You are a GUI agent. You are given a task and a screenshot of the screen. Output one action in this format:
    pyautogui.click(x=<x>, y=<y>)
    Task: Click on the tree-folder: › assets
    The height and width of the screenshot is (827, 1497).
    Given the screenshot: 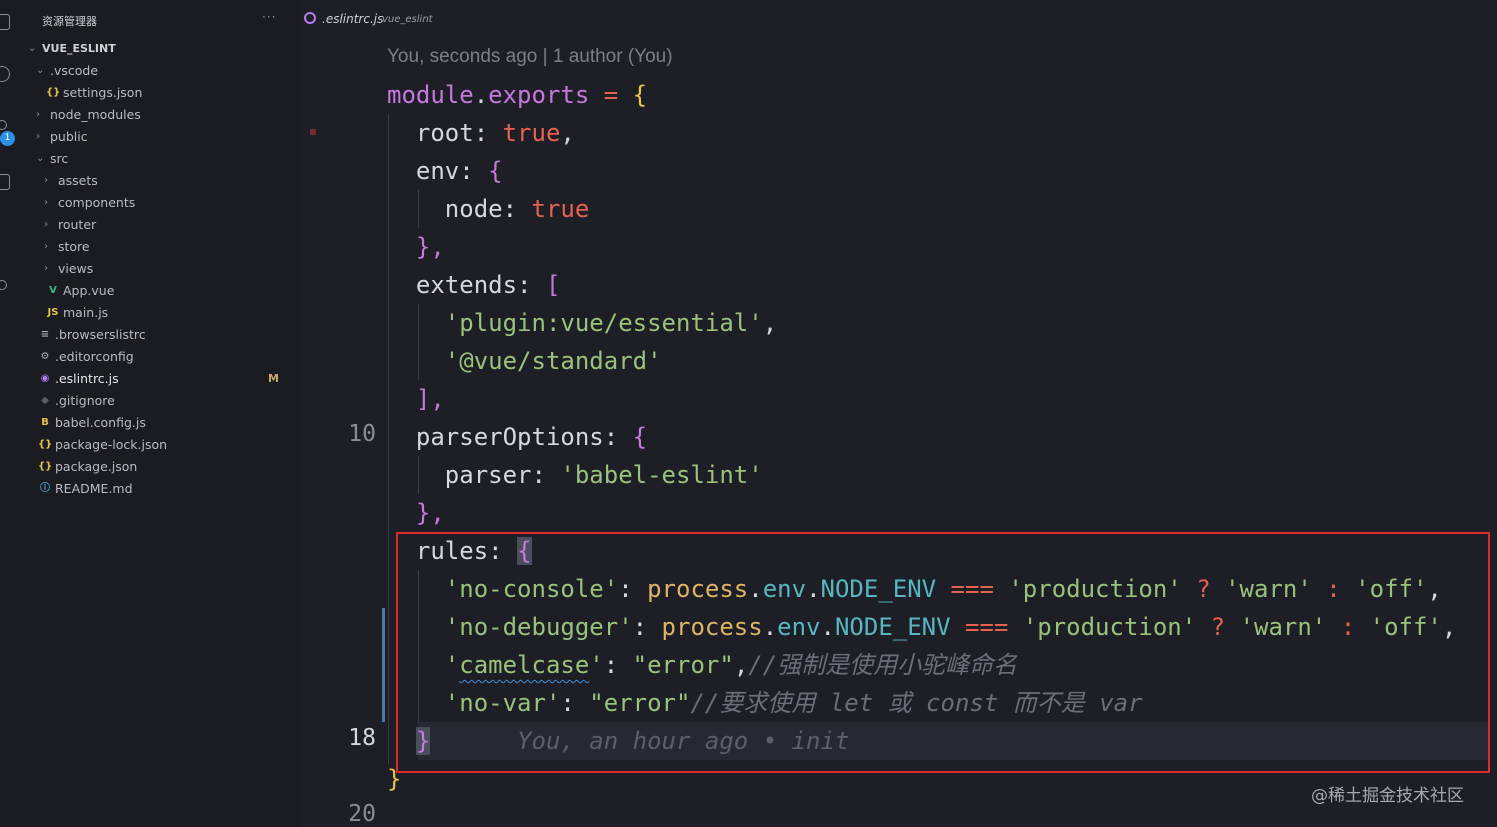 What is the action you would take?
    pyautogui.click(x=159, y=181)
    